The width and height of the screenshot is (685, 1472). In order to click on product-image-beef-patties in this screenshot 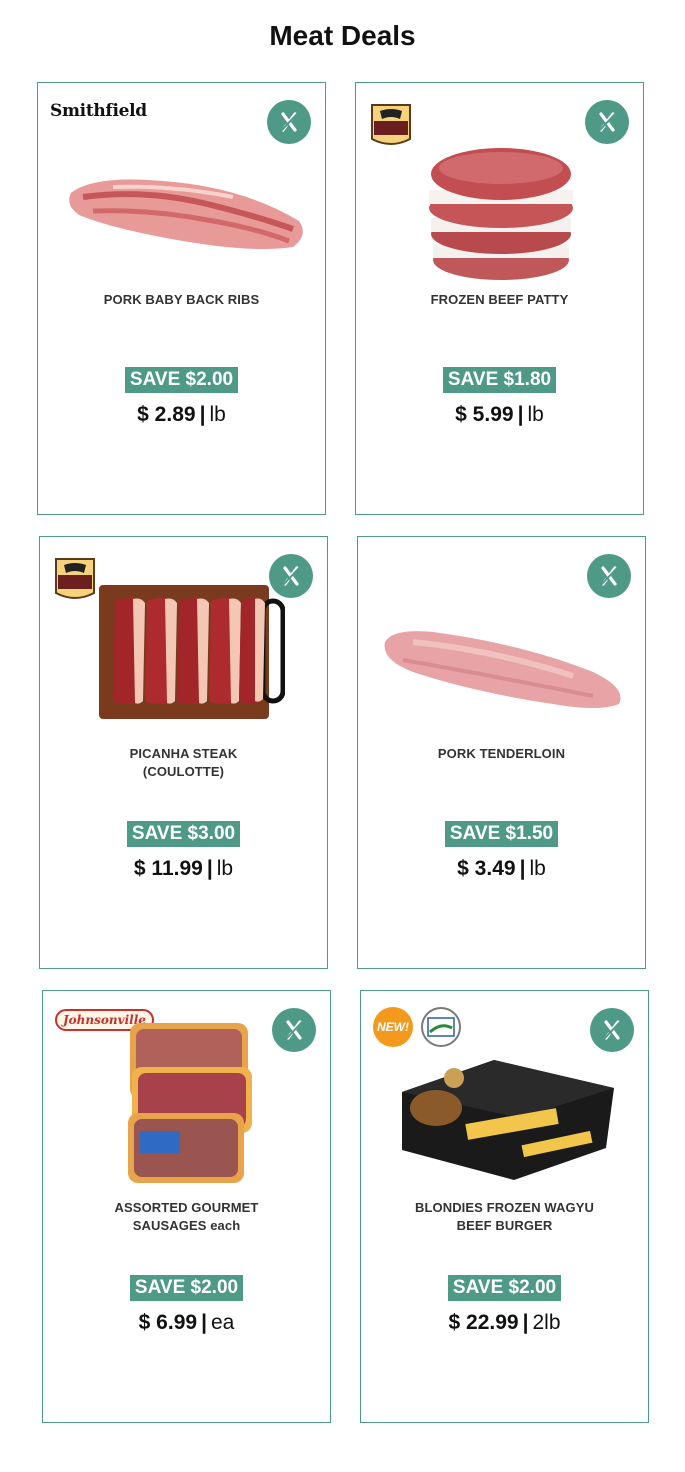, I will do `click(500, 213)`.